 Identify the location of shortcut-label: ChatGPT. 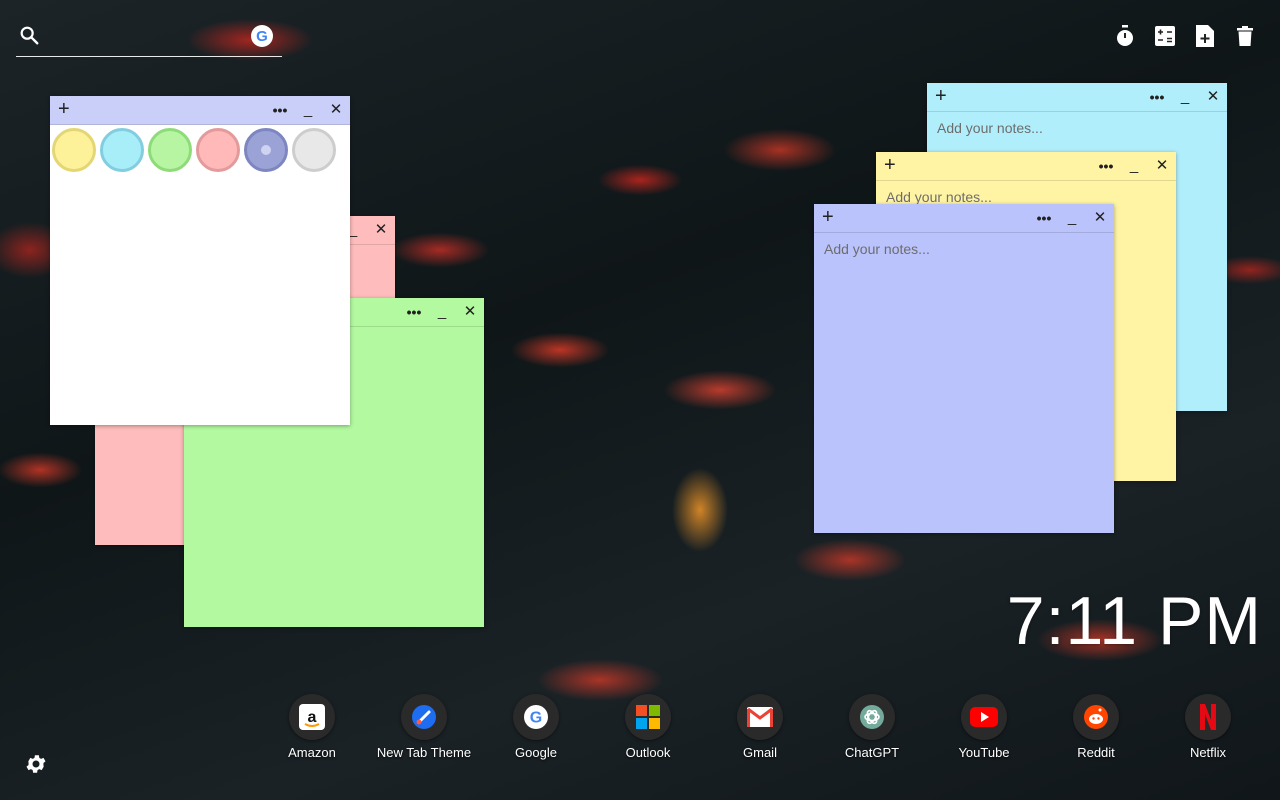
(872, 752).